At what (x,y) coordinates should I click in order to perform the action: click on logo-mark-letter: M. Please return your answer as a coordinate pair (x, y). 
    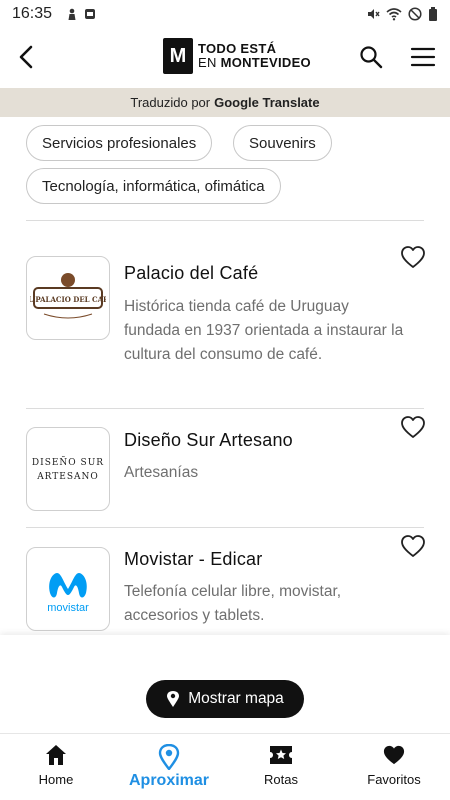
    Looking at the image, I should click on (178, 55).